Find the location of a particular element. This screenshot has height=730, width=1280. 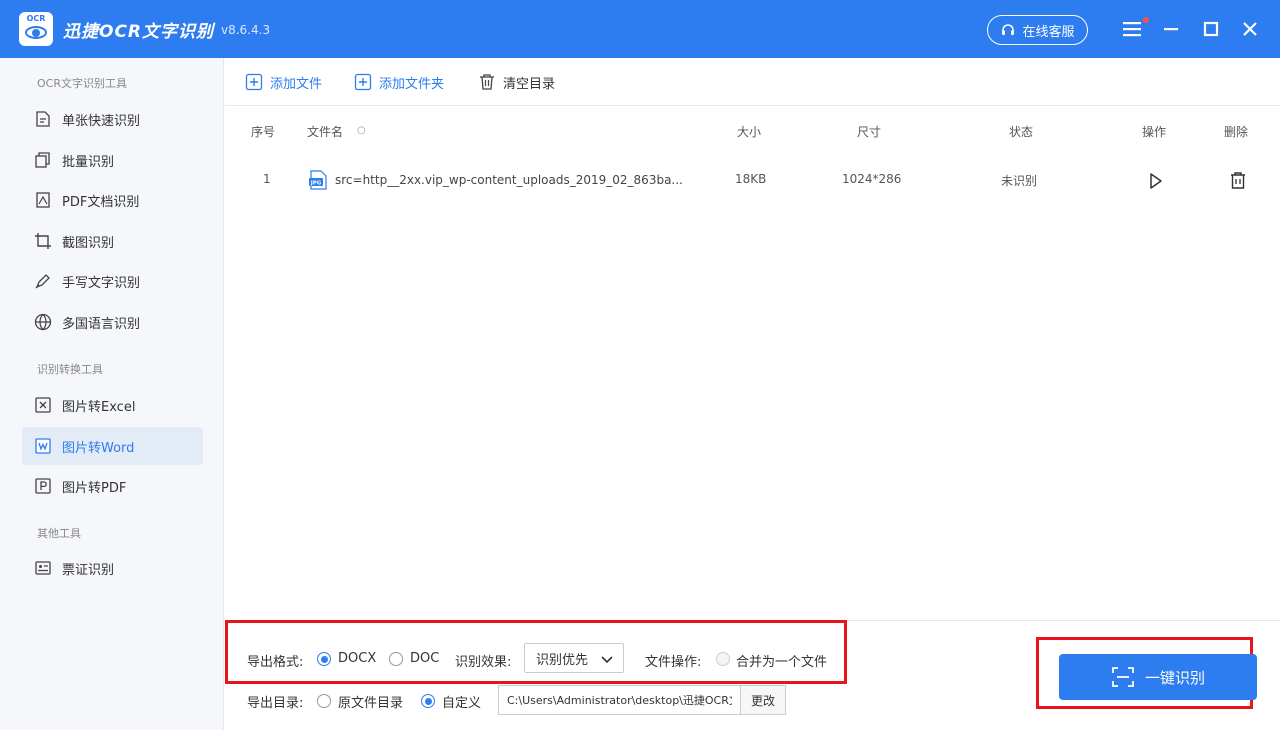

maximize-icon is located at coordinates (1211, 29).